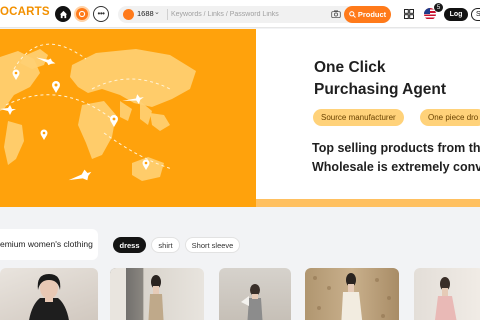  What do you see at coordinates (396, 148) in the screenshot?
I see `subheadline-line-1: Top selling products from the` at bounding box center [396, 148].